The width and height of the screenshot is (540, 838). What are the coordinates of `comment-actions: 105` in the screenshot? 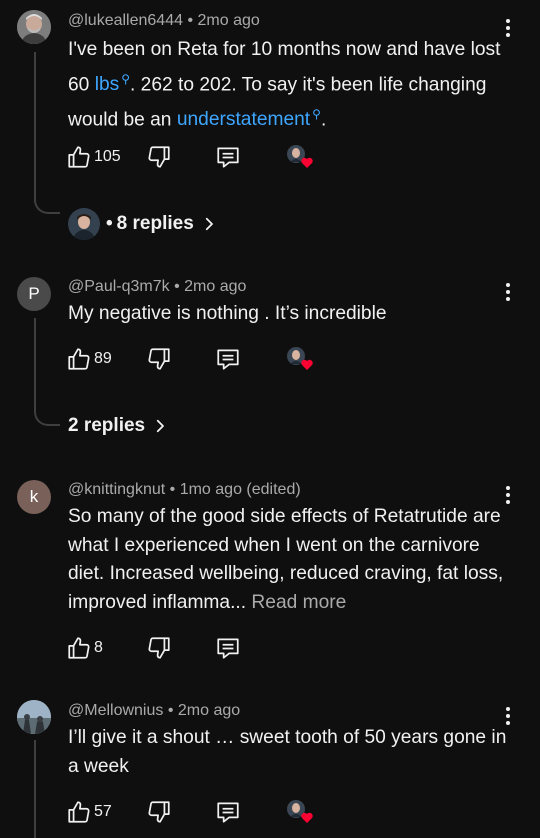 It's located at (216, 157).